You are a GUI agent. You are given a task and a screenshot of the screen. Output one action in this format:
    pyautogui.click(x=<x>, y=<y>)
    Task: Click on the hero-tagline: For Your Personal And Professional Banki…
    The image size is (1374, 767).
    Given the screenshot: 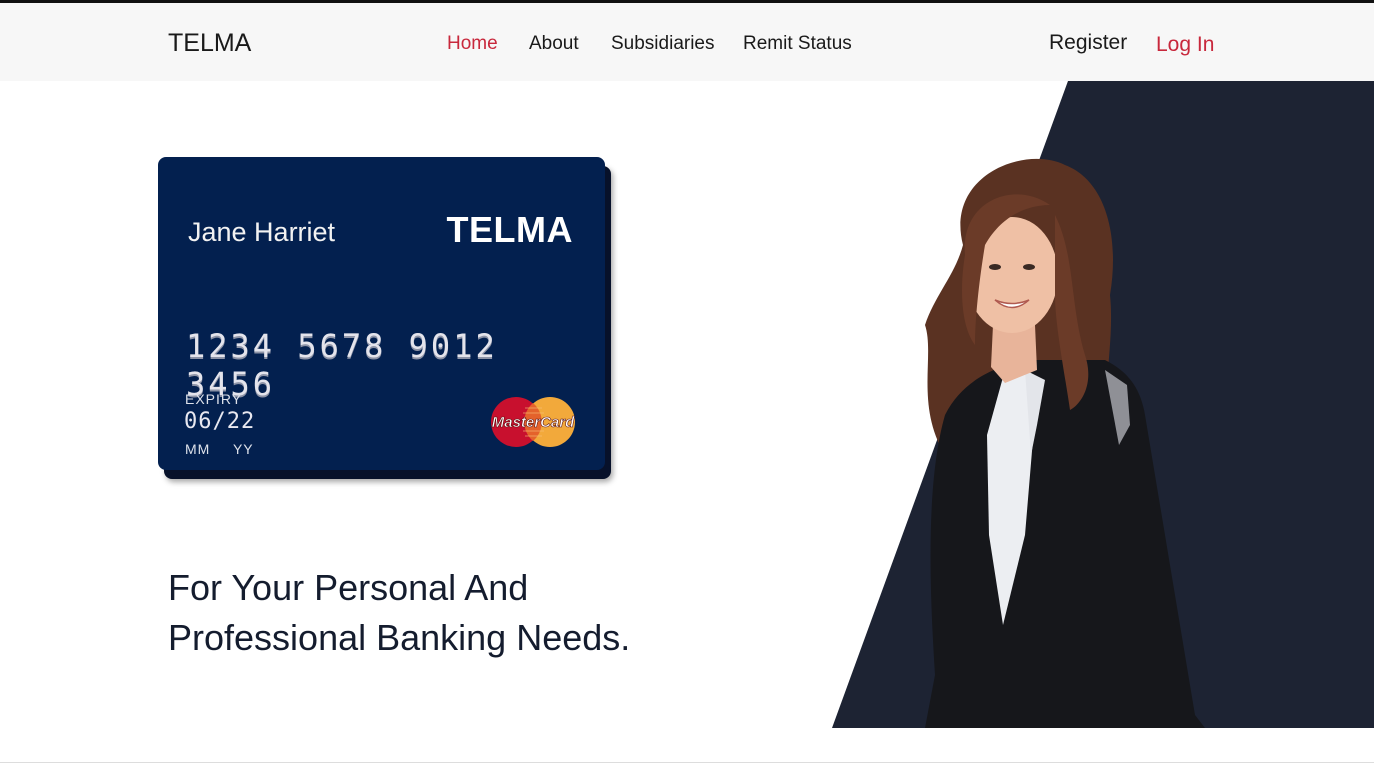 What is the action you would take?
    pyautogui.click(x=399, y=613)
    